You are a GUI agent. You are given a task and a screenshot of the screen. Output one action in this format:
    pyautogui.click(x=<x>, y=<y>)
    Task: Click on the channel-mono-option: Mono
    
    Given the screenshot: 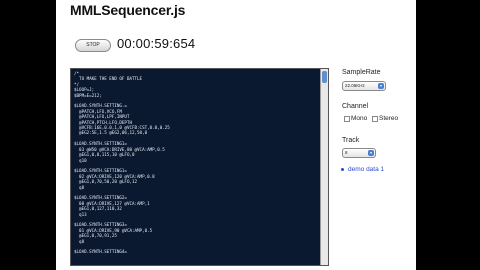 What is the action you would take?
    pyautogui.click(x=355, y=118)
    